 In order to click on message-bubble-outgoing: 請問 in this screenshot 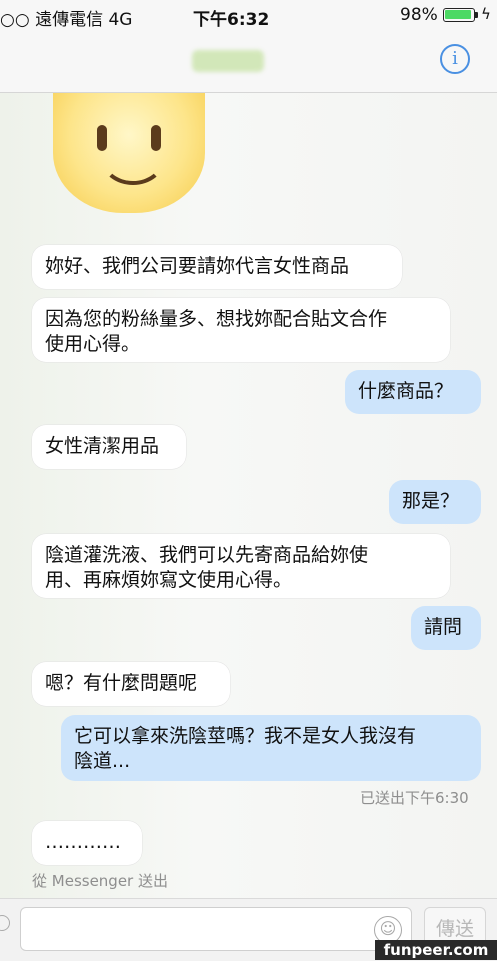, I will do `click(446, 628)`.